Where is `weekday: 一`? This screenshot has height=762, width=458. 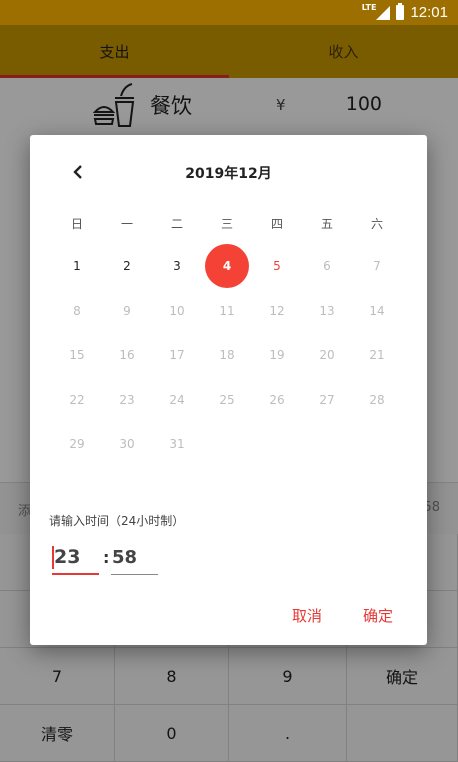
weekday: 一 is located at coordinates (126, 224).